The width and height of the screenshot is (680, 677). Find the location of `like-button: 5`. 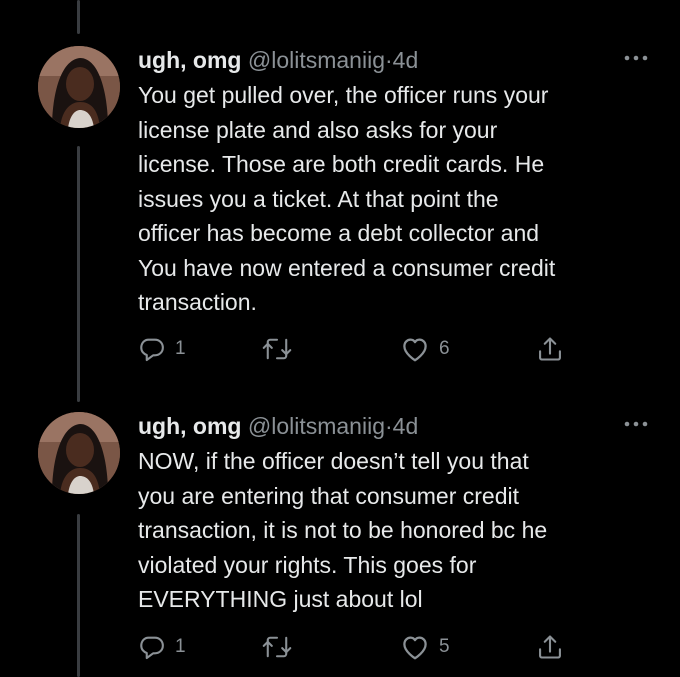

like-button: 5 is located at coordinates (425, 647).